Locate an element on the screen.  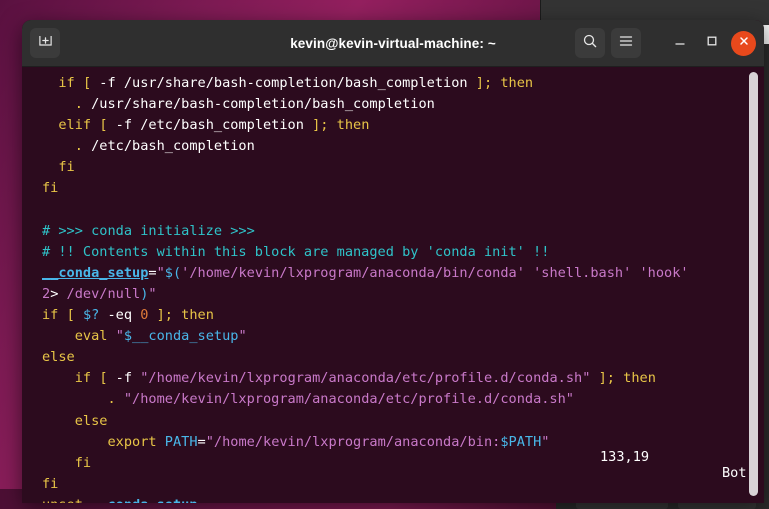
terminal-line: eval "$__conda_setup" is located at coordinates (403, 336).